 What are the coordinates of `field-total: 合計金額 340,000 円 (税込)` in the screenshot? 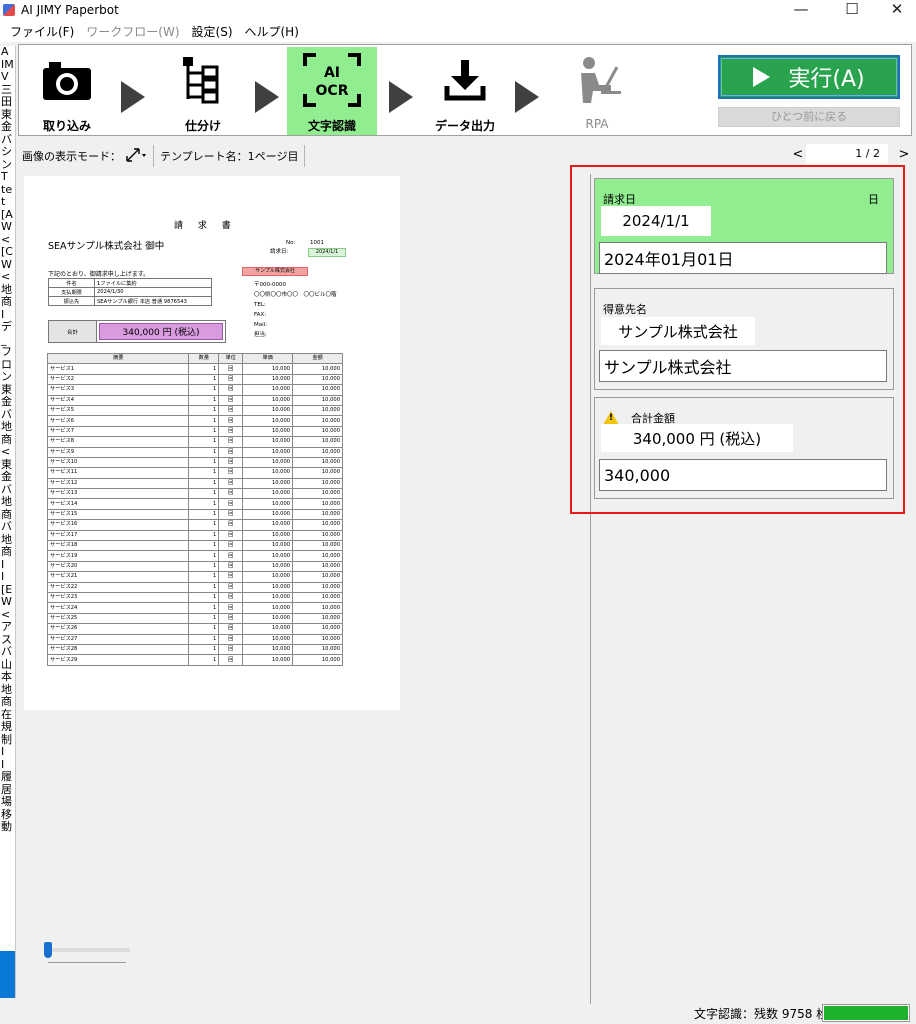 It's located at (744, 448).